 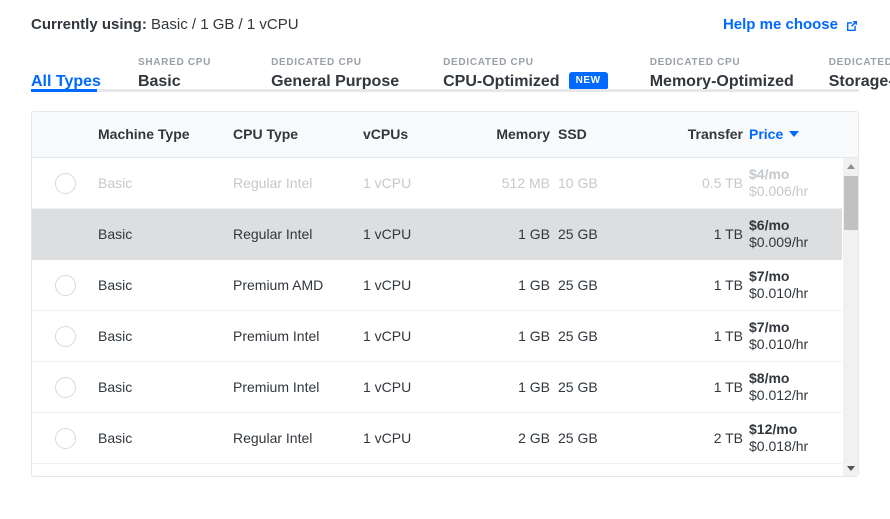 I want to click on scrollbar-thumb, so click(x=851, y=203).